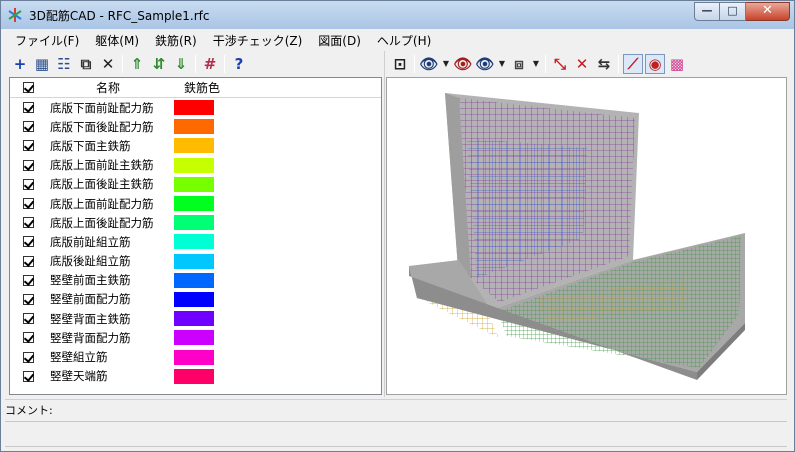  What do you see at coordinates (339, 41) in the screenshot?
I see `menu-drawing: 図面(D)` at bounding box center [339, 41].